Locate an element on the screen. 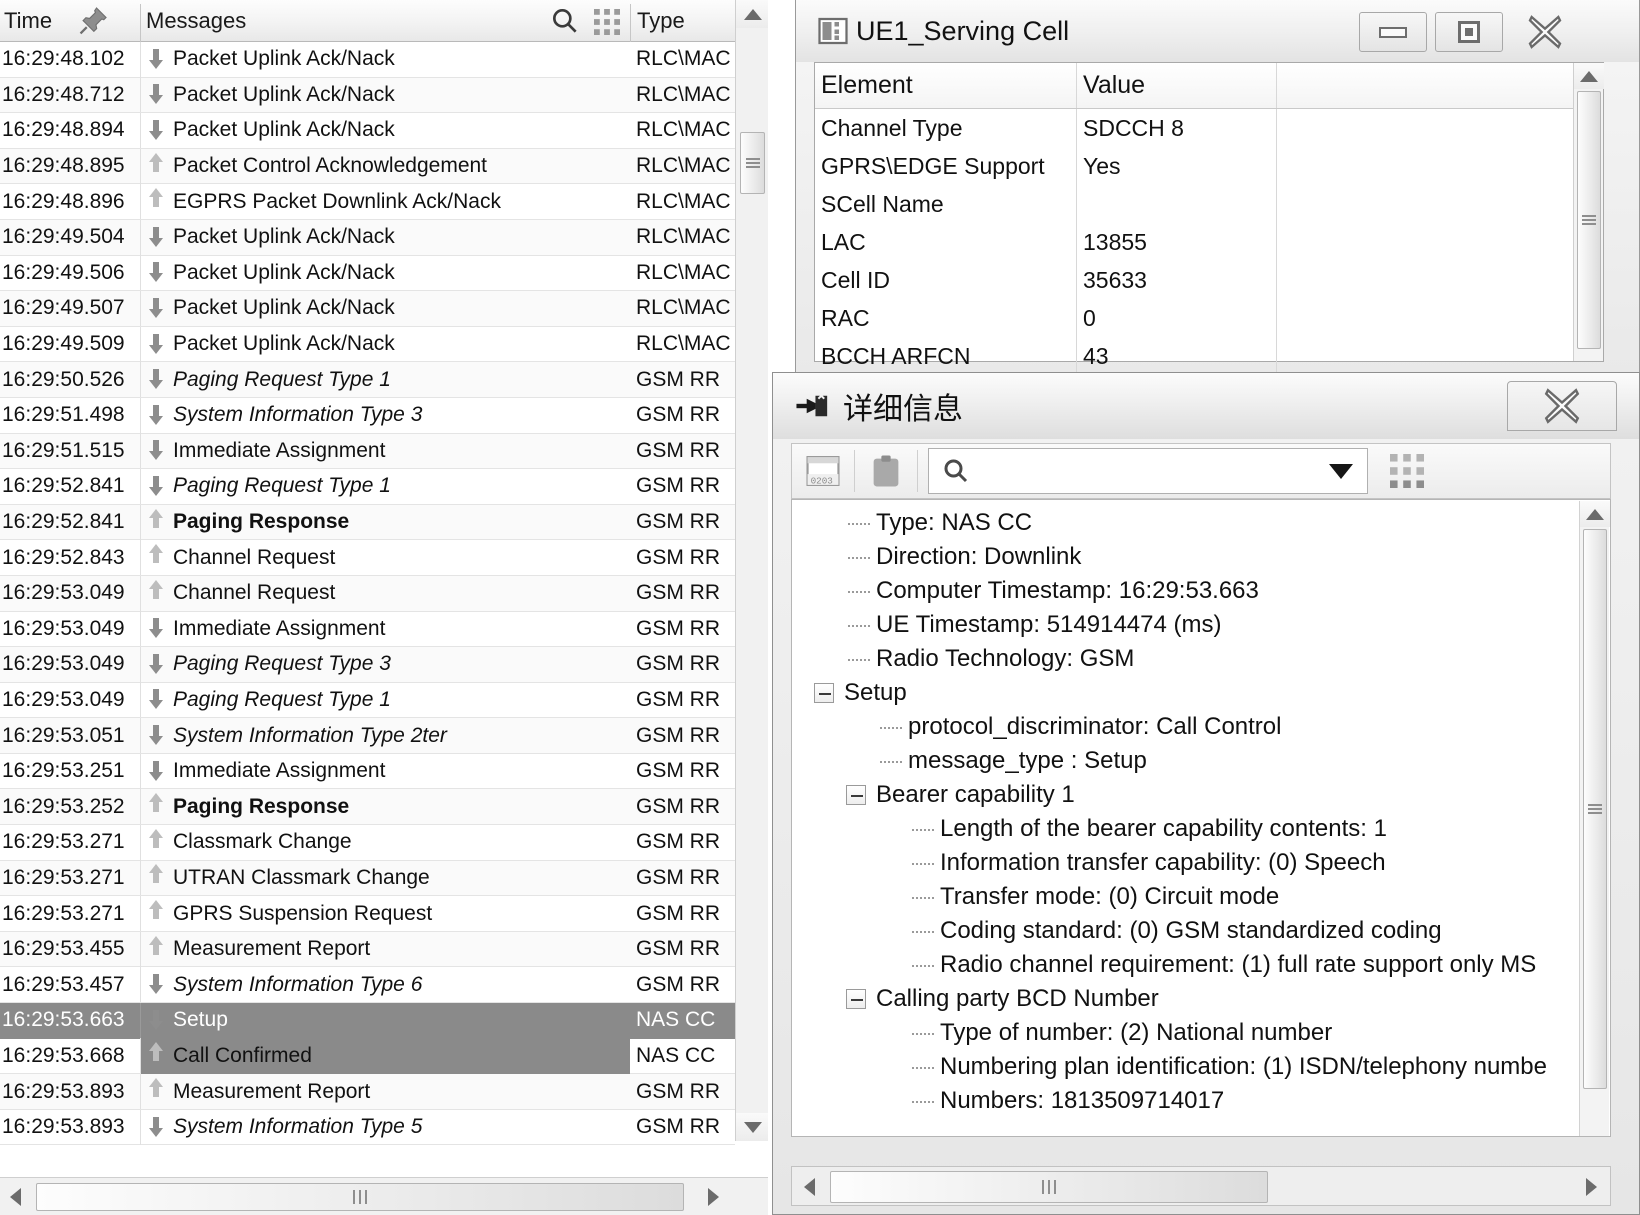 This screenshot has height=1215, width=1640. chevron-down-icon is located at coordinates (1341, 471).